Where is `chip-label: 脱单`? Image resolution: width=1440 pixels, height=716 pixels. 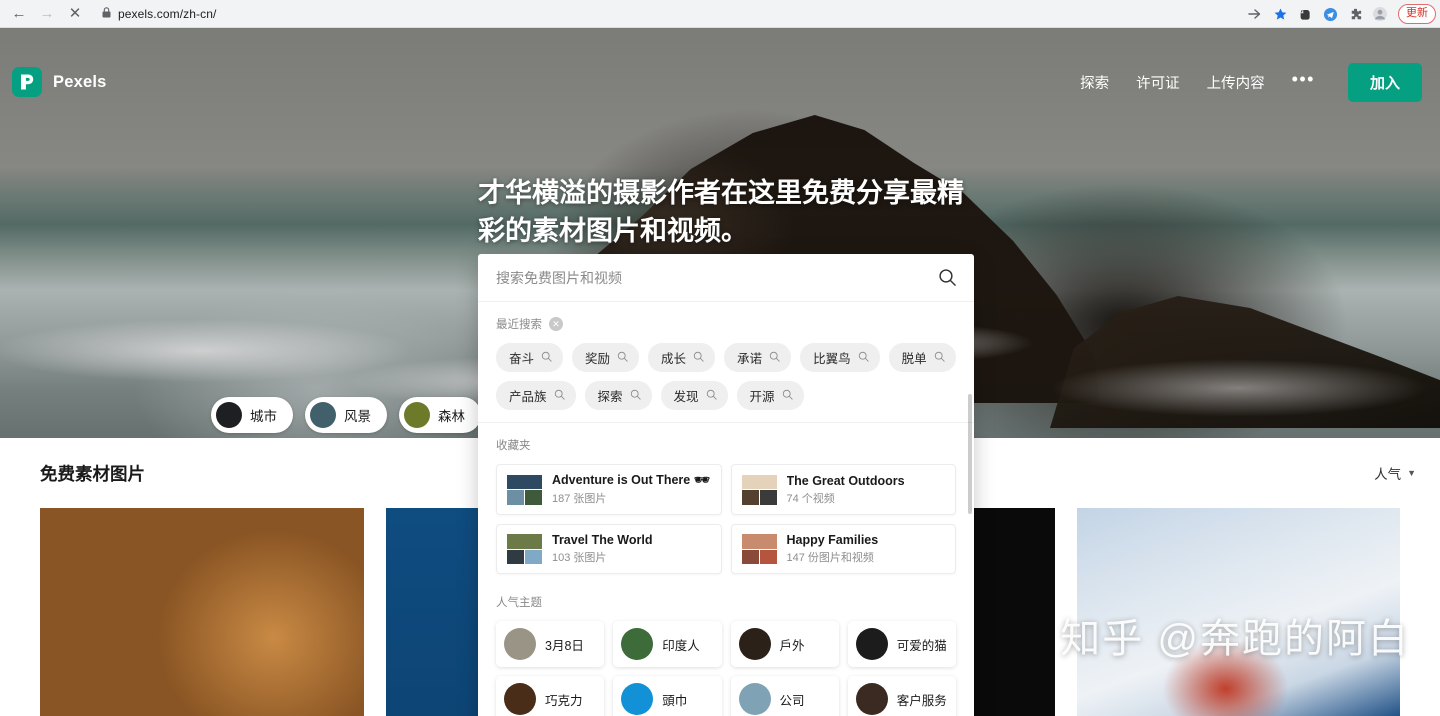 chip-label: 脱单 is located at coordinates (914, 359).